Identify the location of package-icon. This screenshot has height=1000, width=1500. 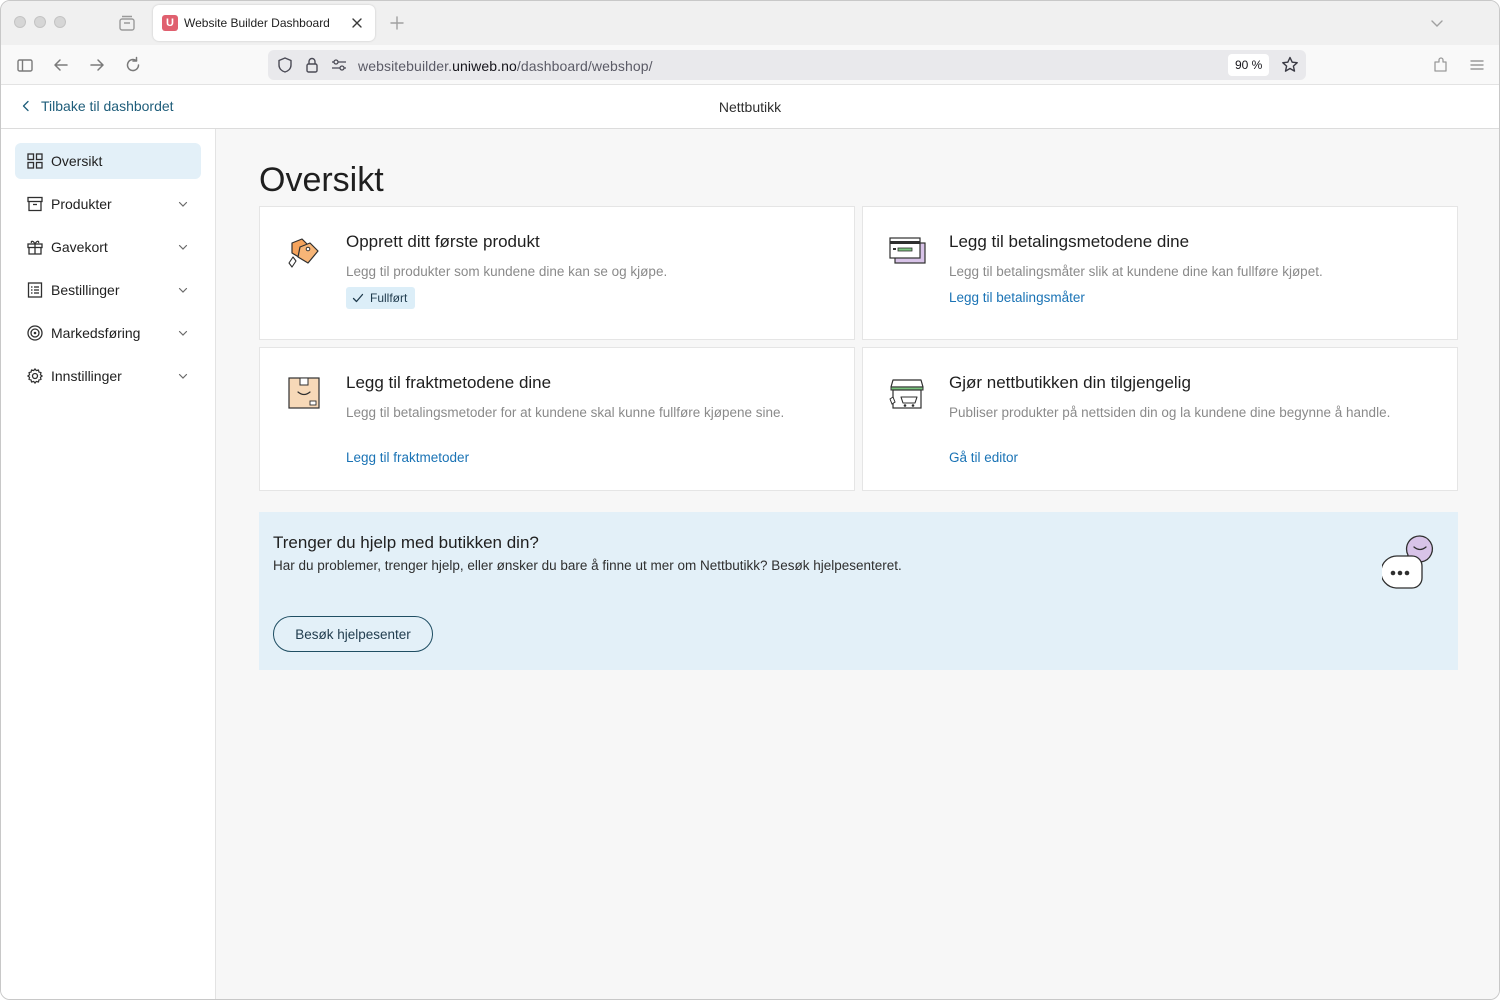
(304, 393).